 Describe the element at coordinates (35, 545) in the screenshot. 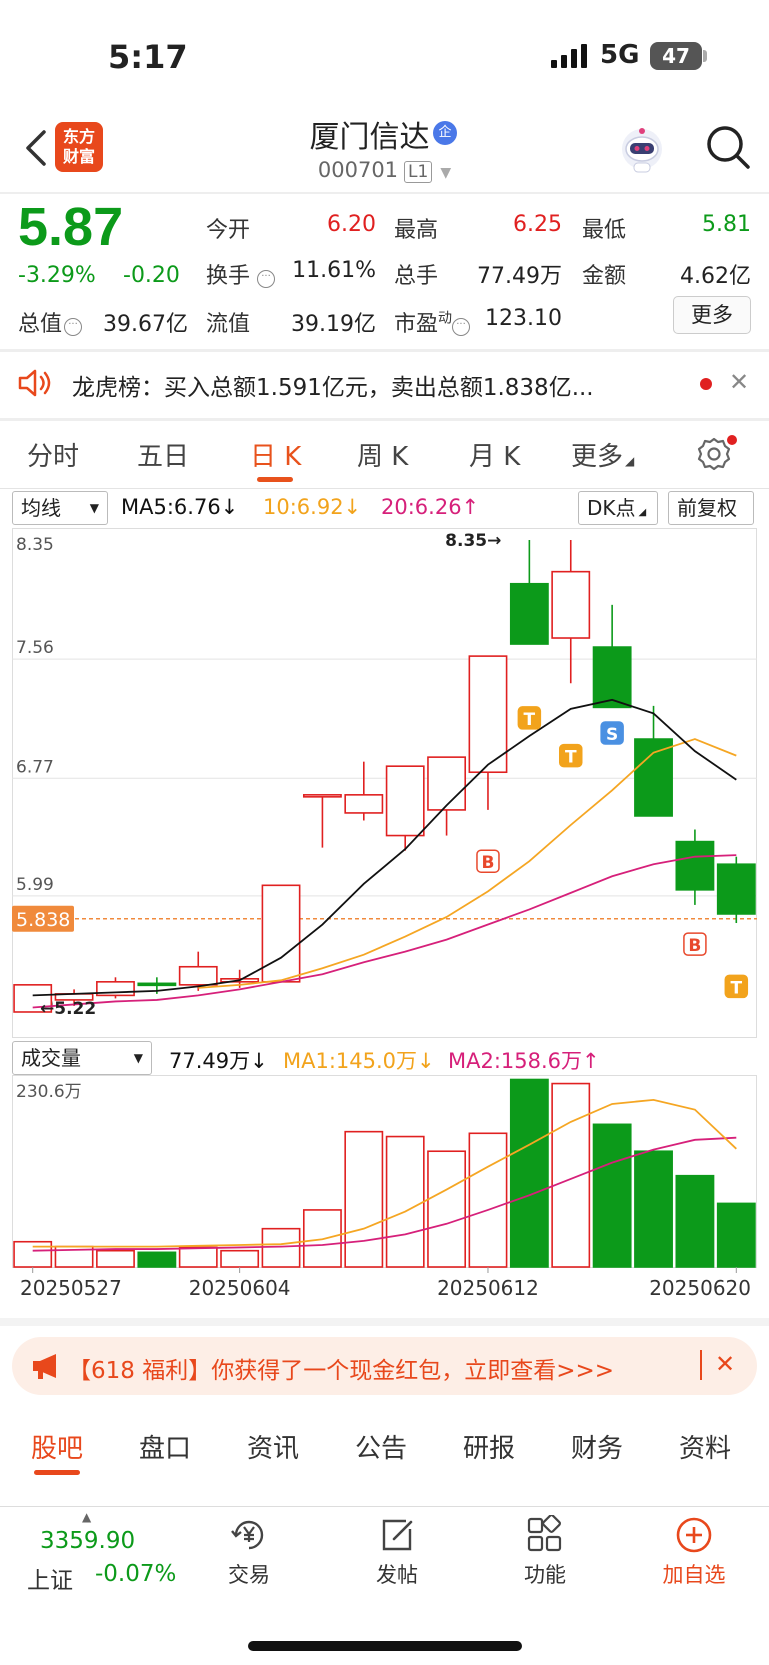

I see `y-tick-label: 8.35` at that location.